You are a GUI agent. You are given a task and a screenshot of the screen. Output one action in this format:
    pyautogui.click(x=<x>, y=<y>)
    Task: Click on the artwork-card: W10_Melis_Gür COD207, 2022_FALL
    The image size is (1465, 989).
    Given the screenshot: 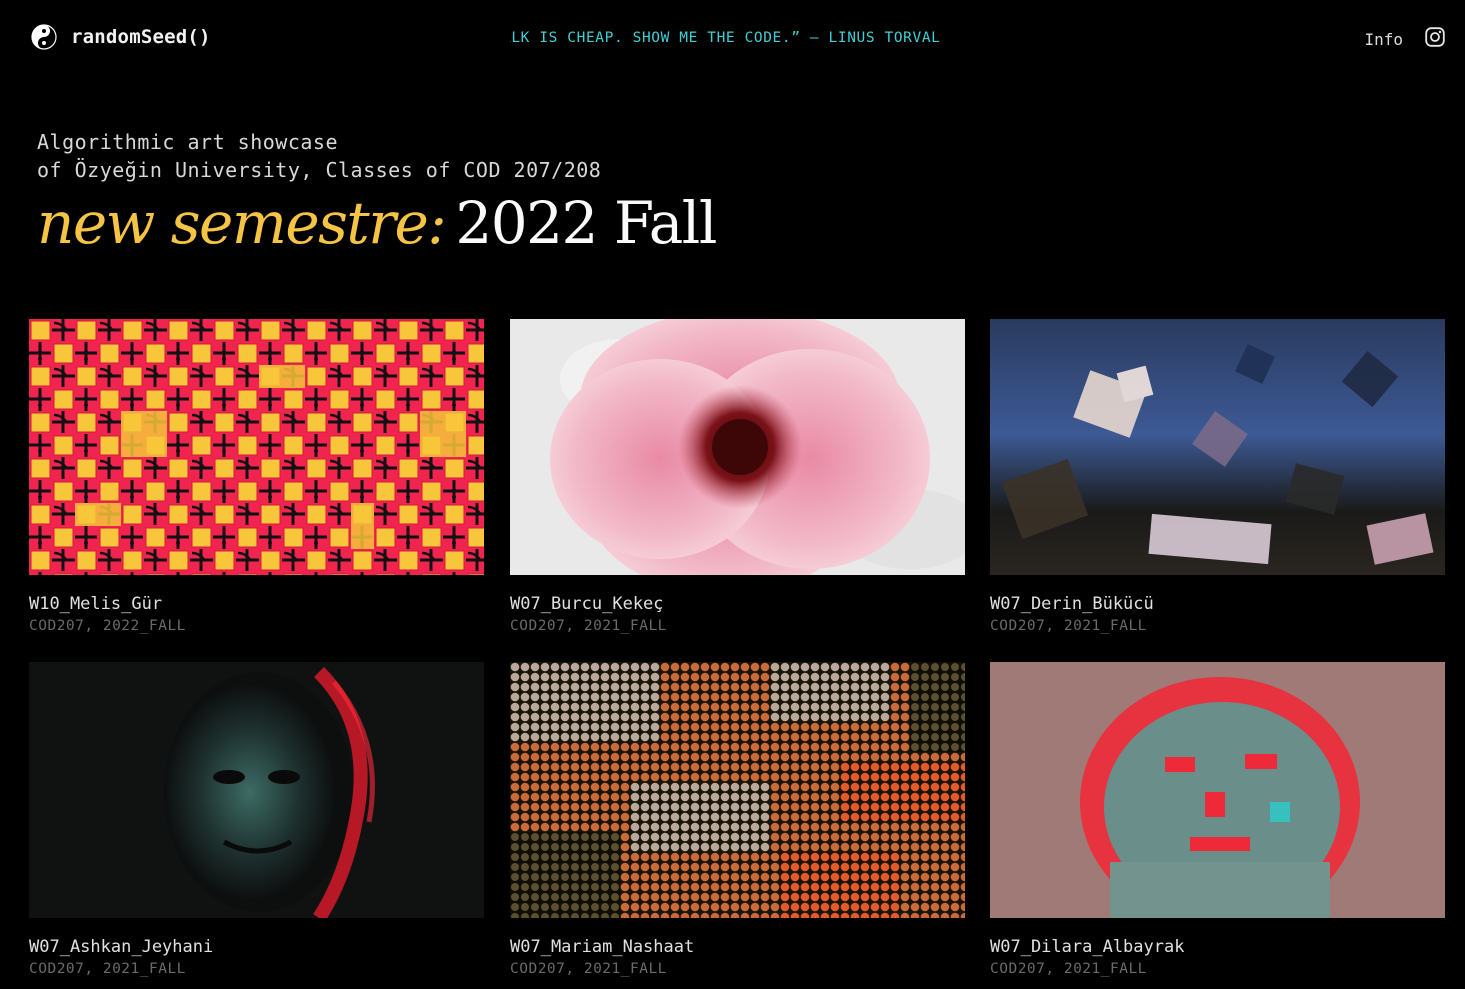 What is the action you would take?
    pyautogui.click(x=256, y=476)
    